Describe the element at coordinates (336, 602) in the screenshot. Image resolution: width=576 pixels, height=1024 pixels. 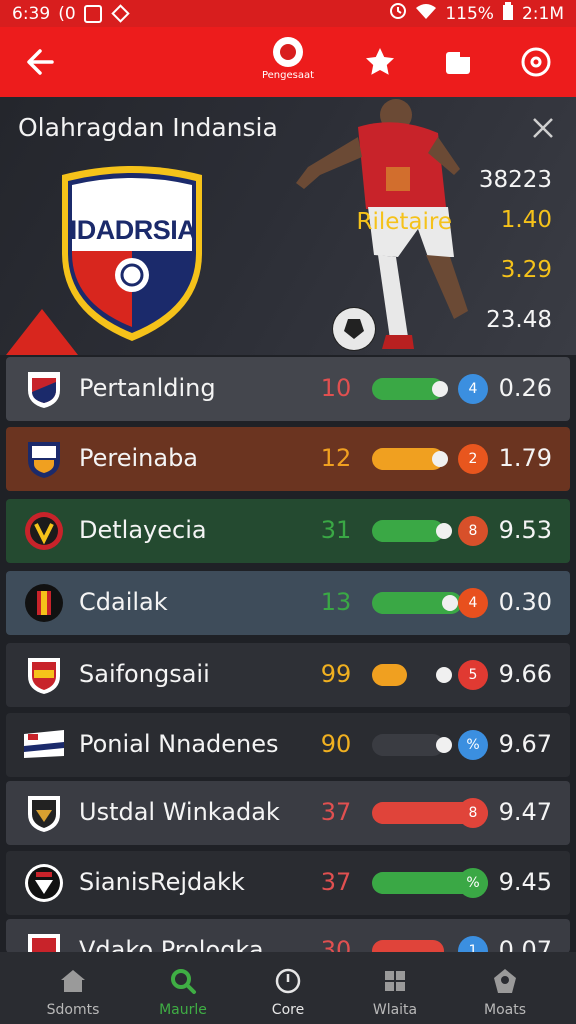
I see `team-rank: 13` at that location.